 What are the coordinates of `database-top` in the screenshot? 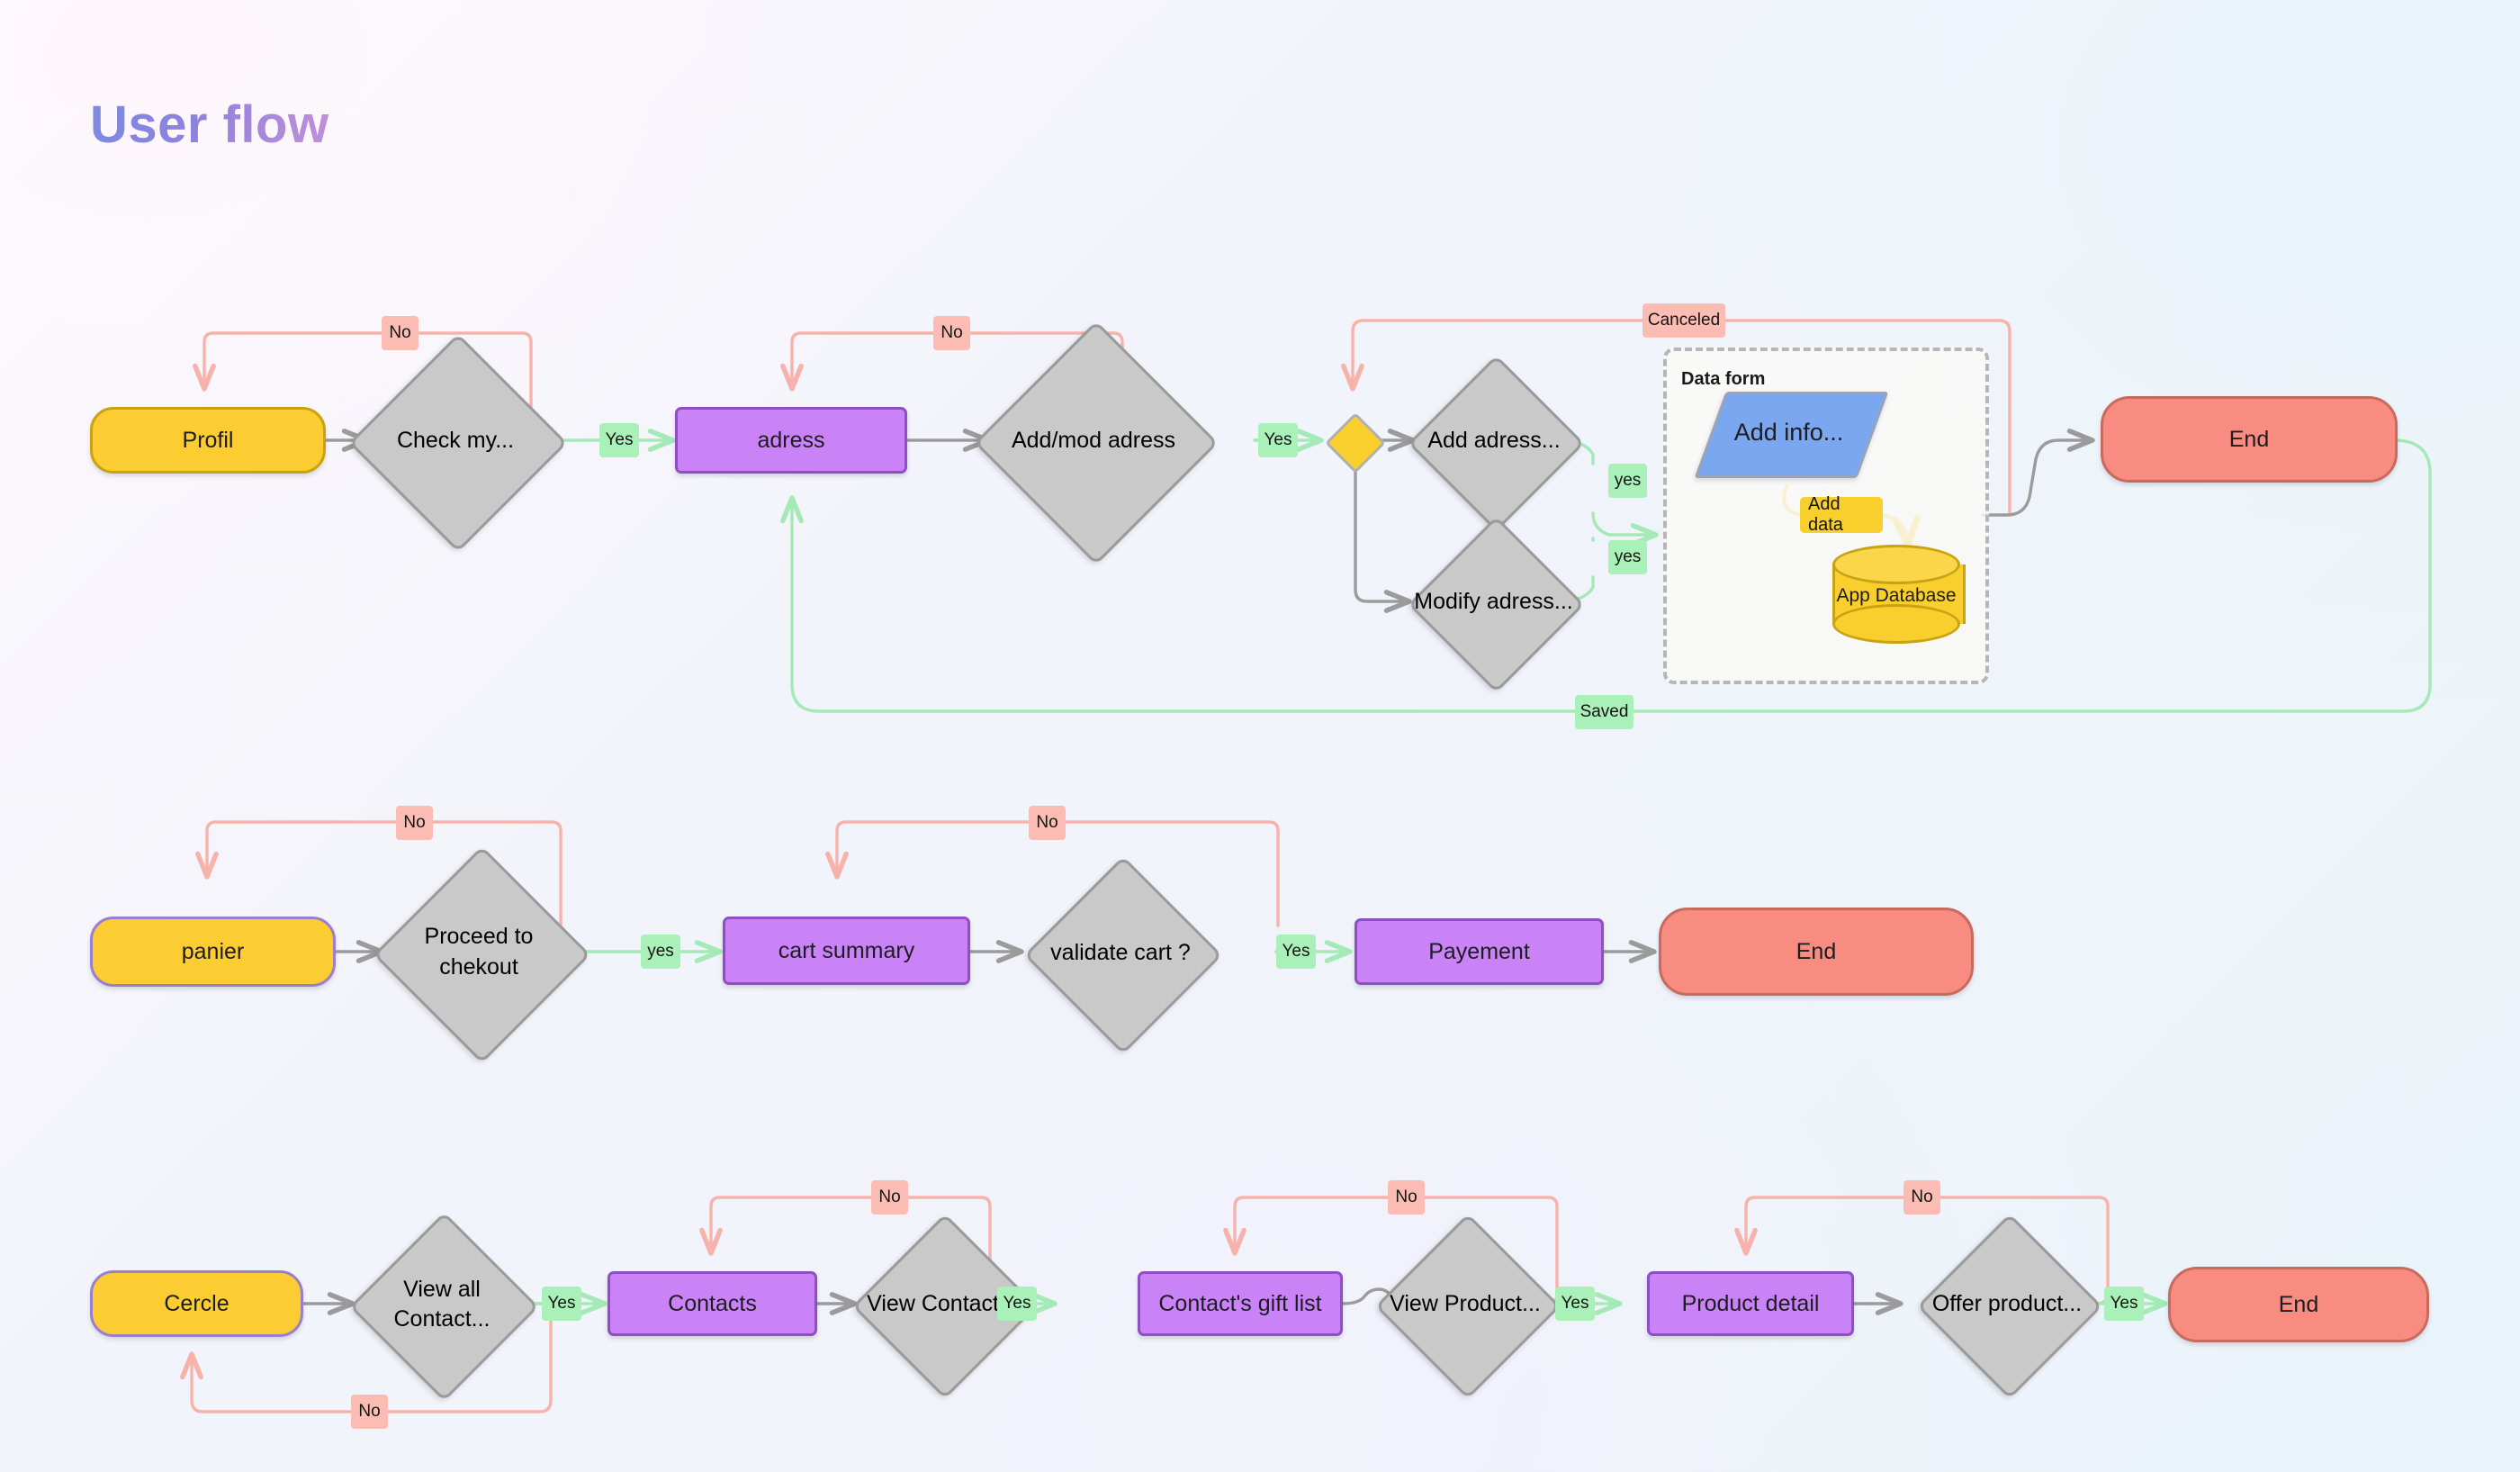 It's located at (1896, 564).